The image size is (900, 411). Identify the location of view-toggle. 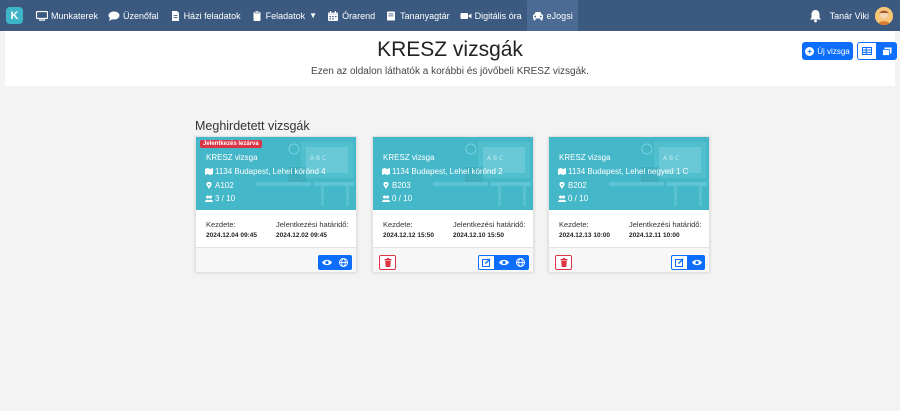
(877, 51).